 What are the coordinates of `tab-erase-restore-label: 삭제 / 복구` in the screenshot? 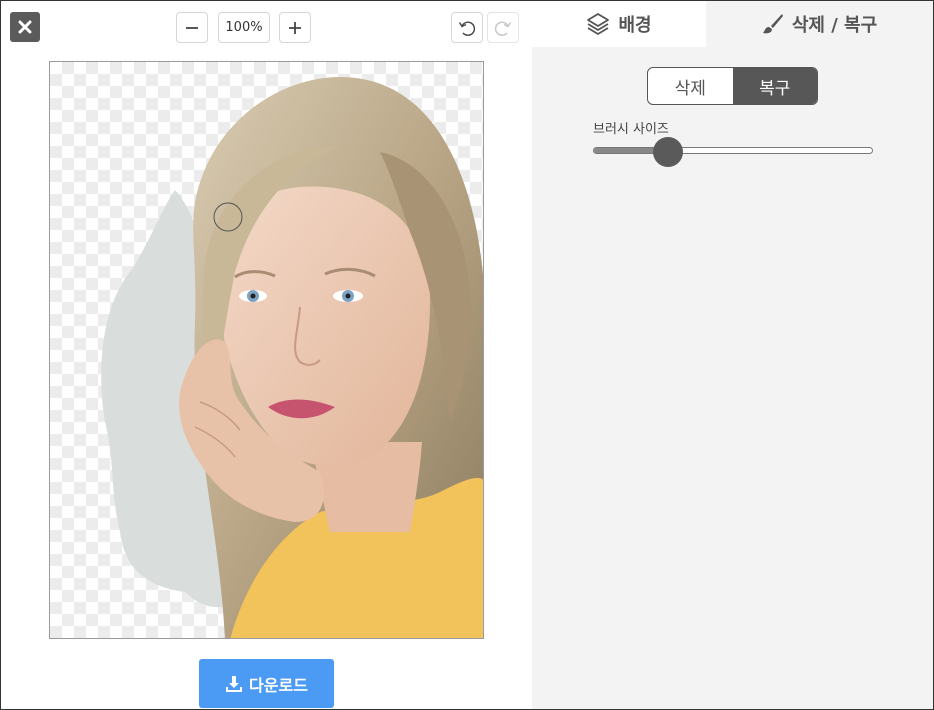 It's located at (834, 25).